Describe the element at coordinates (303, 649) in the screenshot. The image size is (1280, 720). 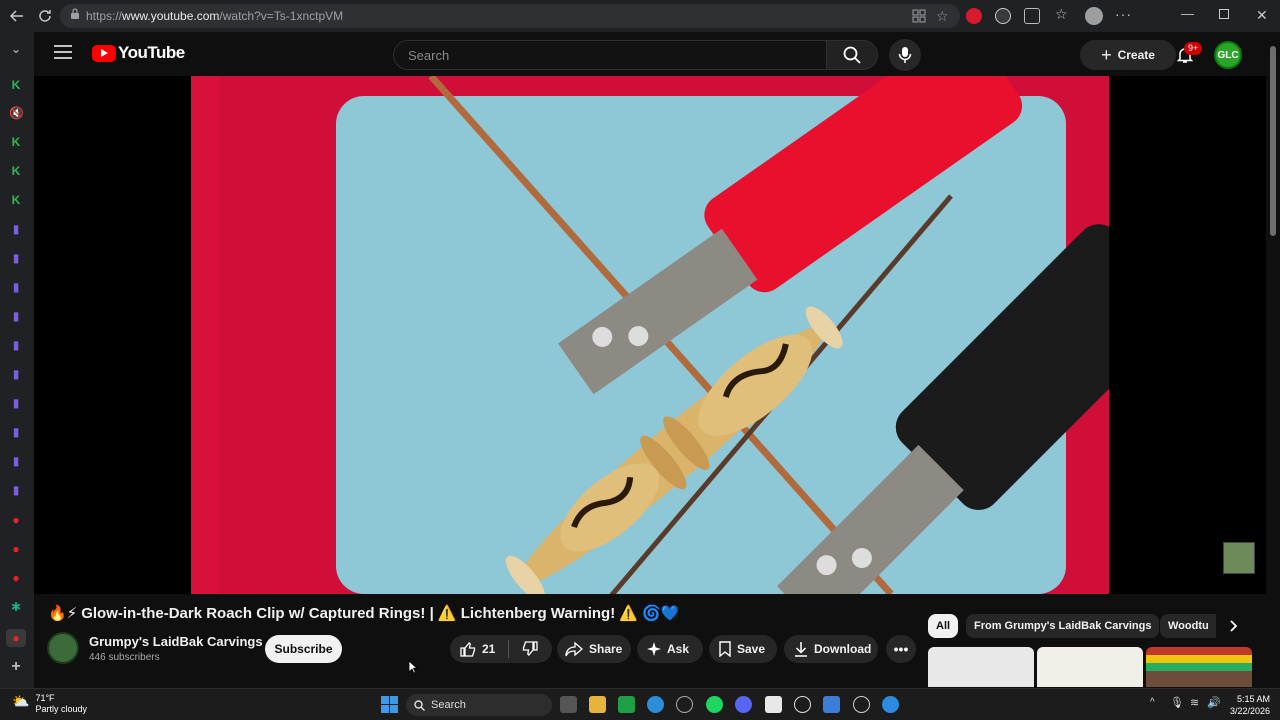
I see `subscribe-button: Subscribe` at that location.